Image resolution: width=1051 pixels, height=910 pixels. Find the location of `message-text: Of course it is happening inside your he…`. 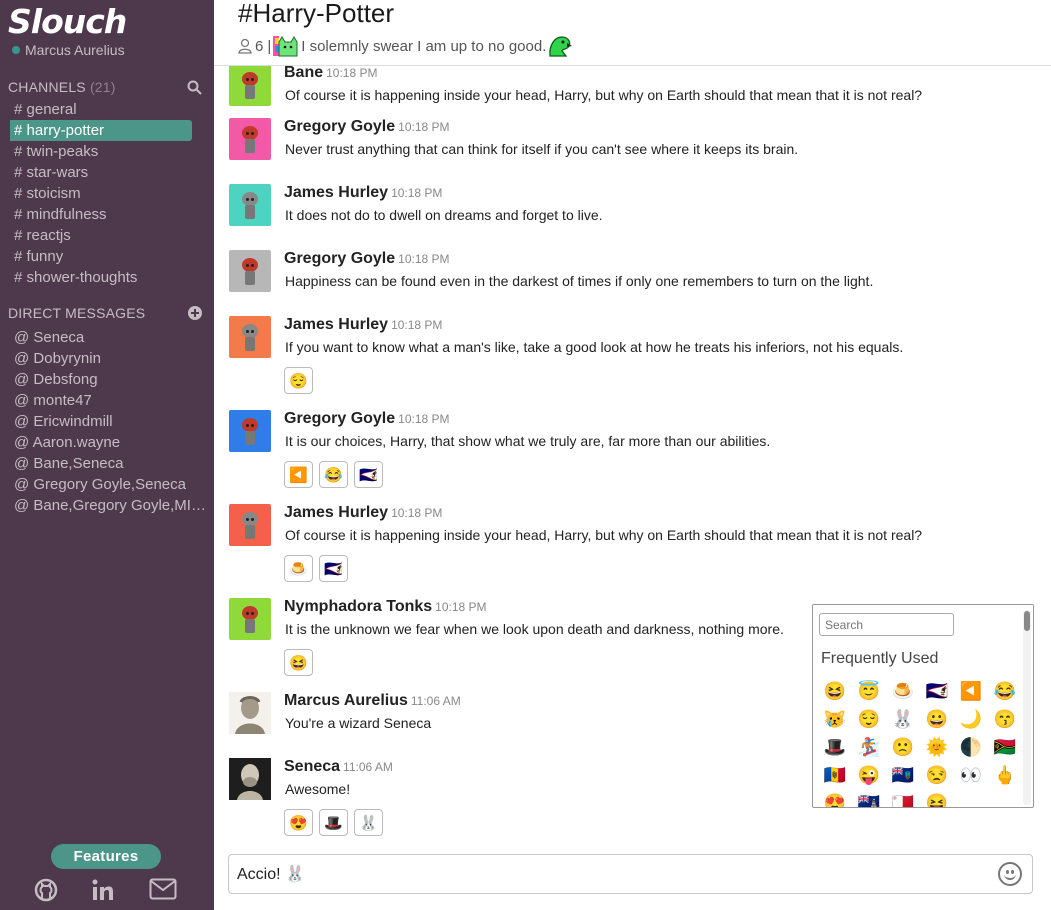

message-text: Of course it is happening inside your he… is located at coordinates (604, 535).